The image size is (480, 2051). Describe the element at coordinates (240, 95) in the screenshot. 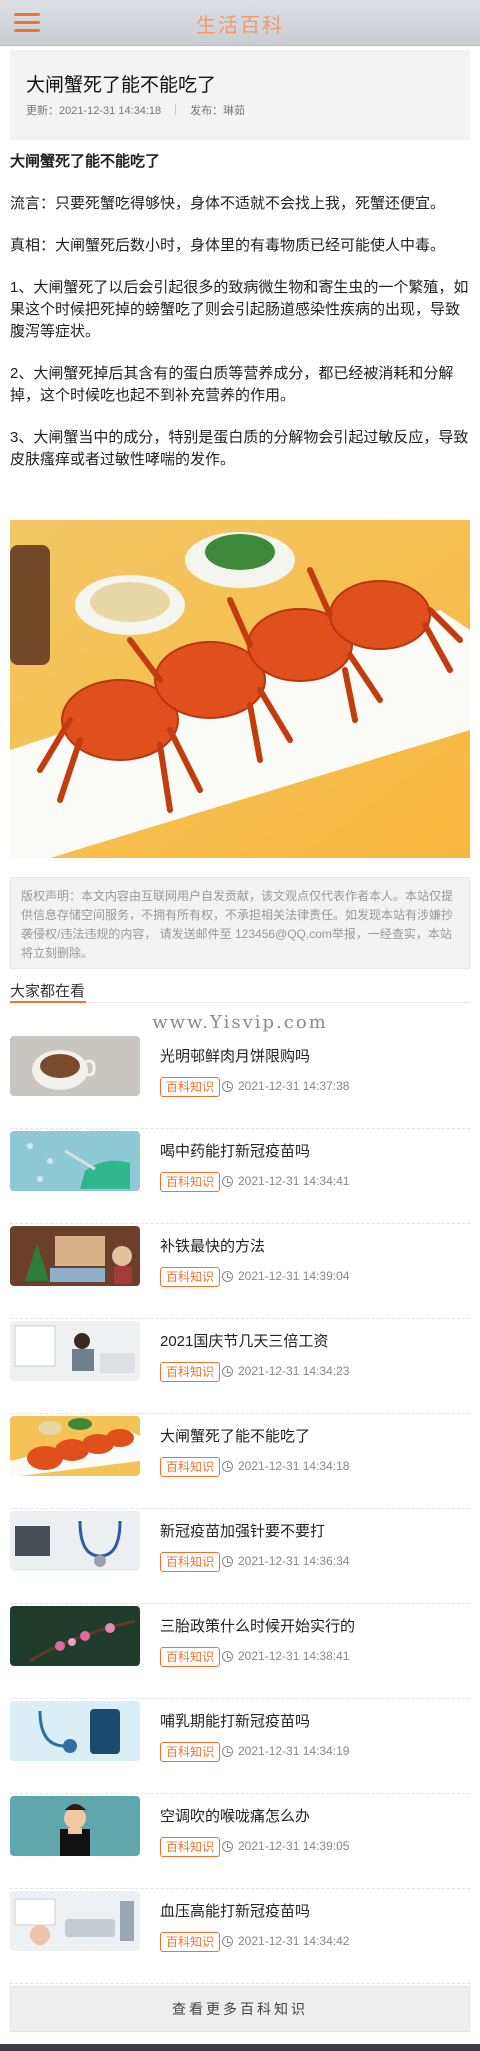

I see `article-header: 大闸蟹死了能不能吃了 更新：2021-12-31 14:34:18 发布：琳茹` at that location.